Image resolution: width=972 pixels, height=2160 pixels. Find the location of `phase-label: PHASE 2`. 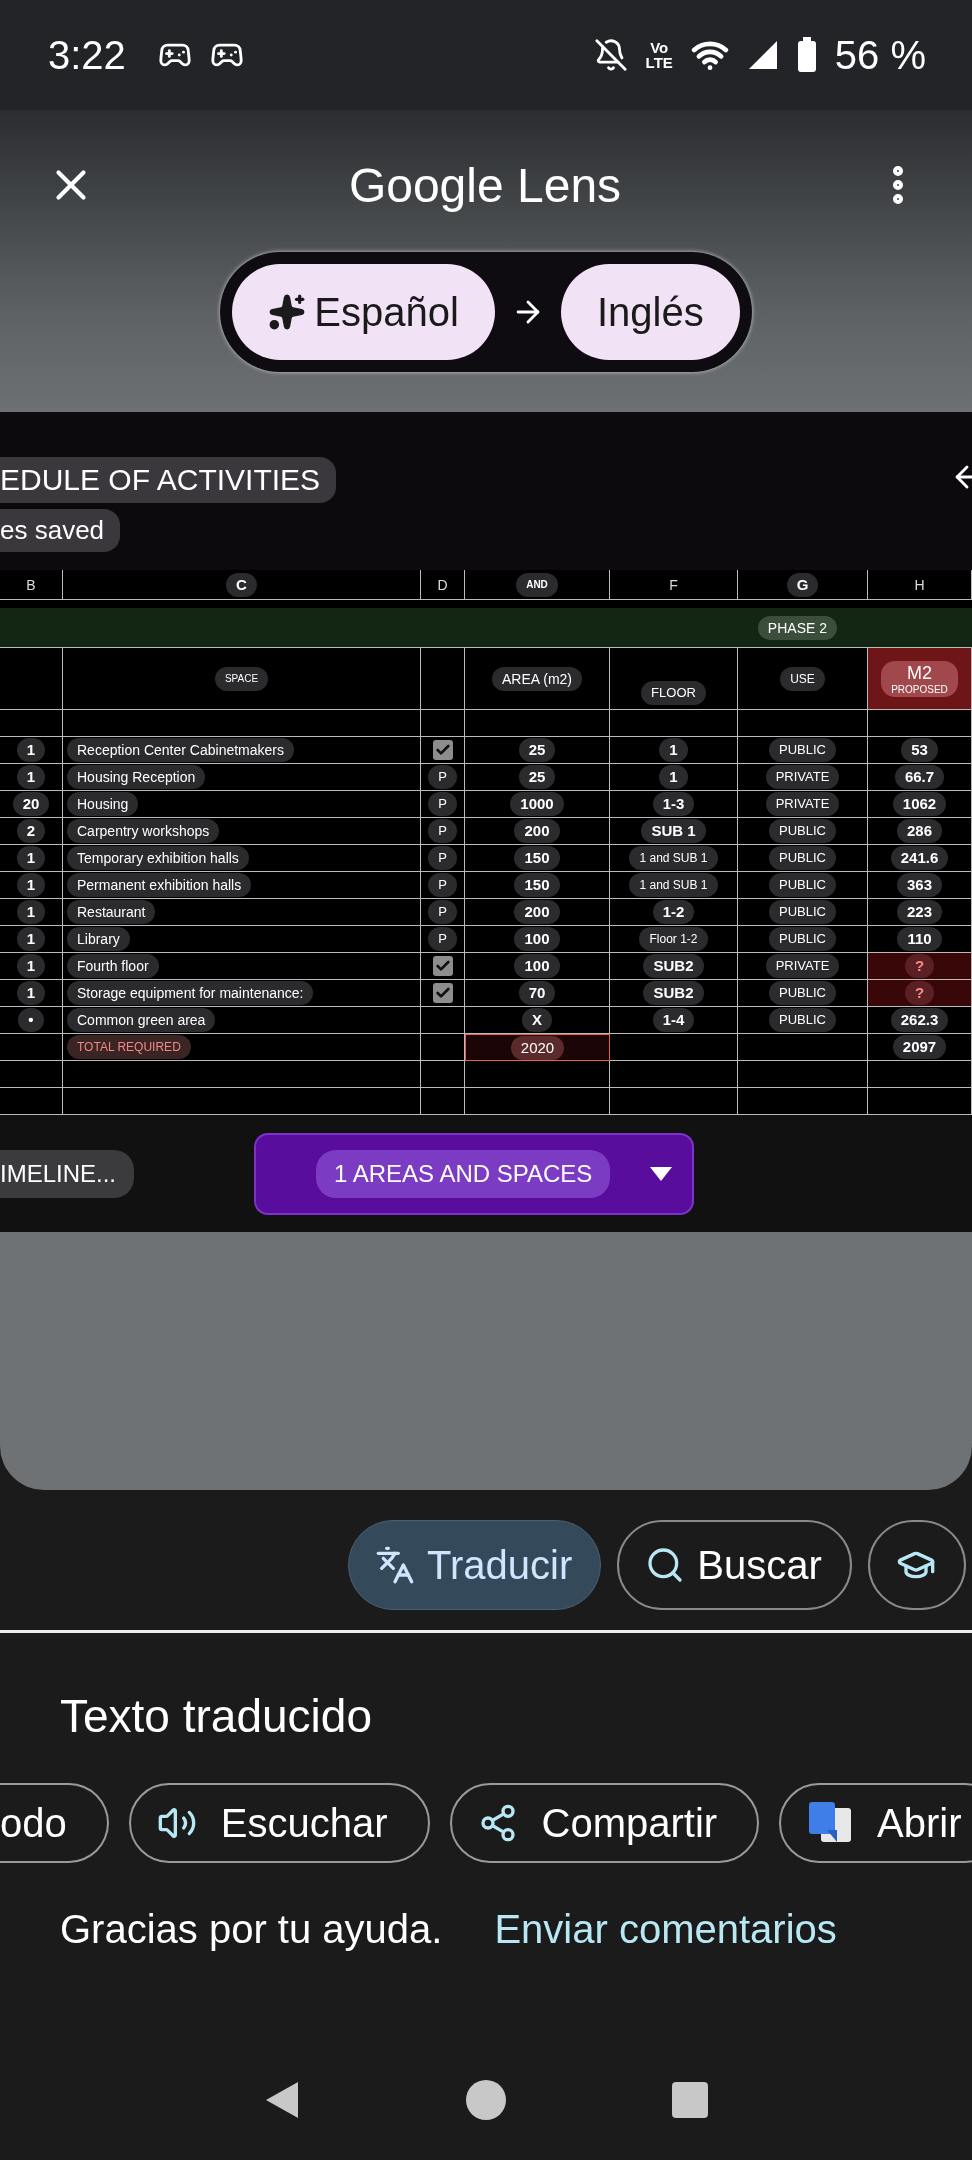

phase-label: PHASE 2 is located at coordinates (797, 627).